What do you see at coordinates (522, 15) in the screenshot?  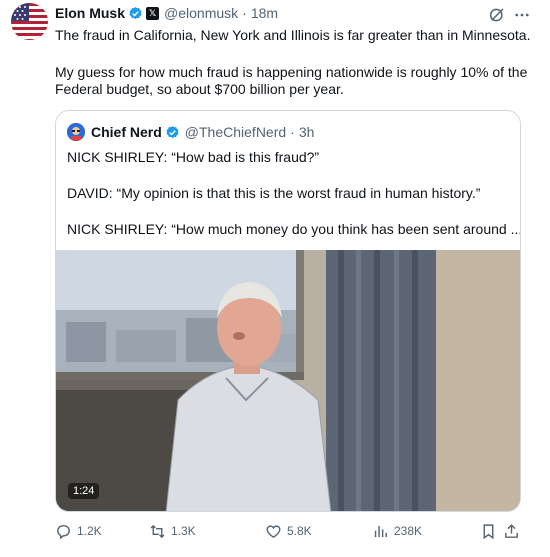 I see `more-icon` at bounding box center [522, 15].